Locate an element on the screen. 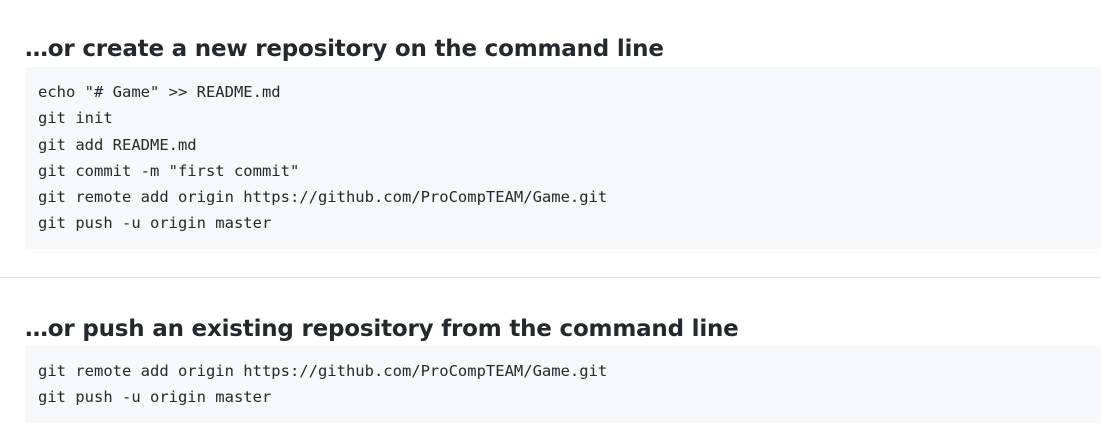  code-line: git commit -m "first commit" is located at coordinates (563, 171).